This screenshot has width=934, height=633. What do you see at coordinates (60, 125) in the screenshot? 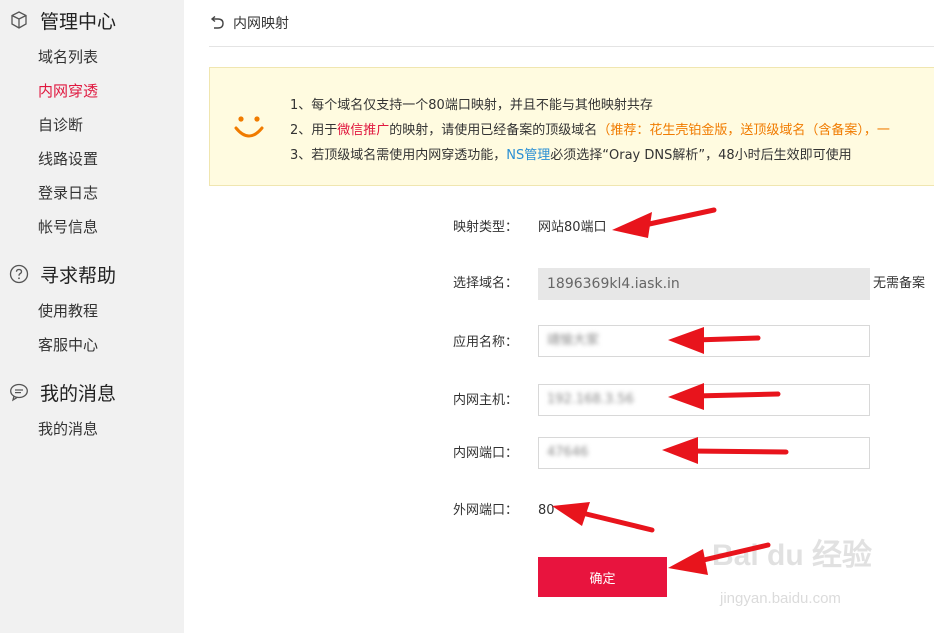
I see `sidebar-item-self-diagnosis: 自诊断` at bounding box center [60, 125].